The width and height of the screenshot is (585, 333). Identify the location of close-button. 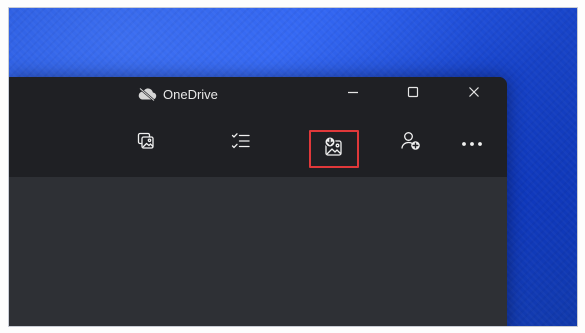
(474, 94).